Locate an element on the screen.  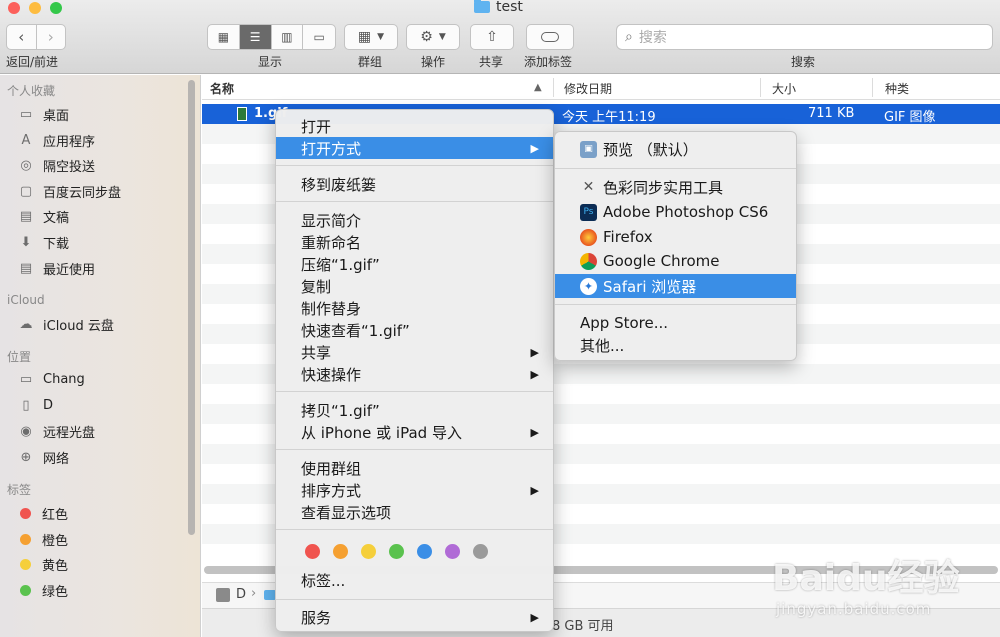
sidebar-tag-green: 绿色 is located at coordinates (42, 590).